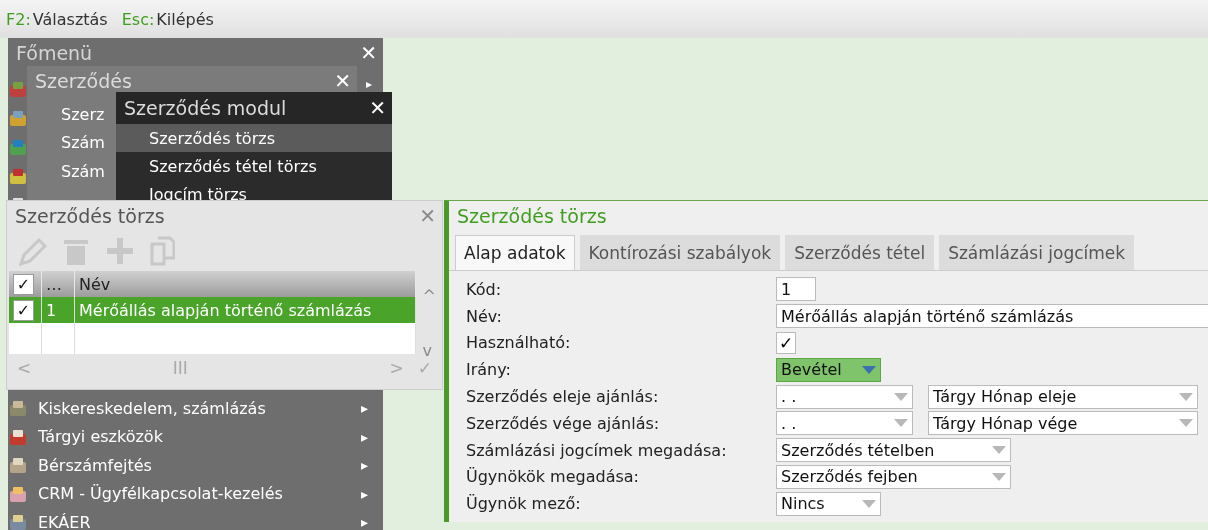 The image size is (1208, 530). I want to click on field-label: Szerződés vége ajánlás:, so click(563, 423).